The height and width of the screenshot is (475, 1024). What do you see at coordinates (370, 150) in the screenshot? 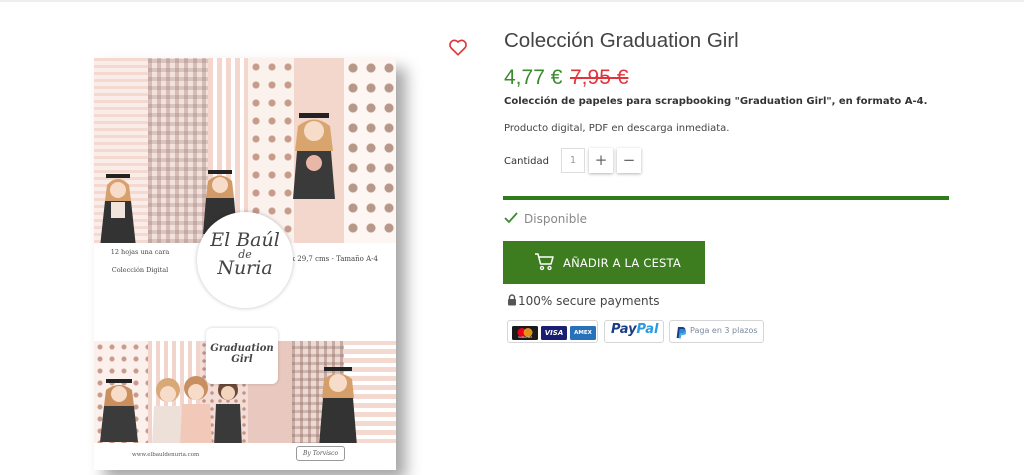
I see `paper-strip` at bounding box center [370, 150].